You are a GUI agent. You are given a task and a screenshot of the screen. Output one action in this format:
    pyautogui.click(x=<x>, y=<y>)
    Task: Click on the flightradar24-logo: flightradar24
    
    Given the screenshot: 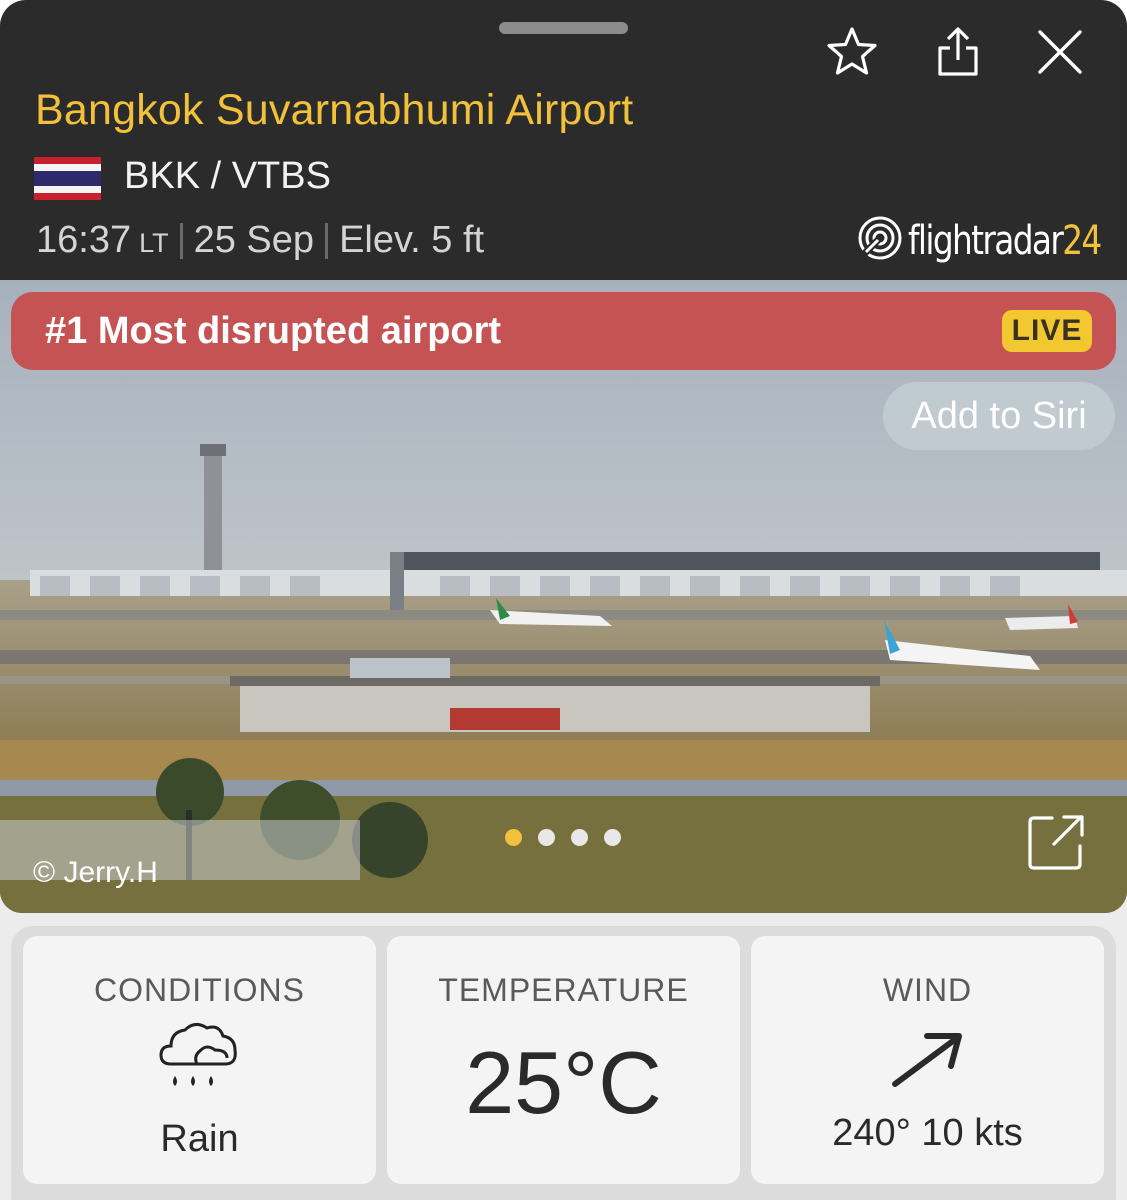 What is the action you would take?
    pyautogui.click(x=992, y=240)
    